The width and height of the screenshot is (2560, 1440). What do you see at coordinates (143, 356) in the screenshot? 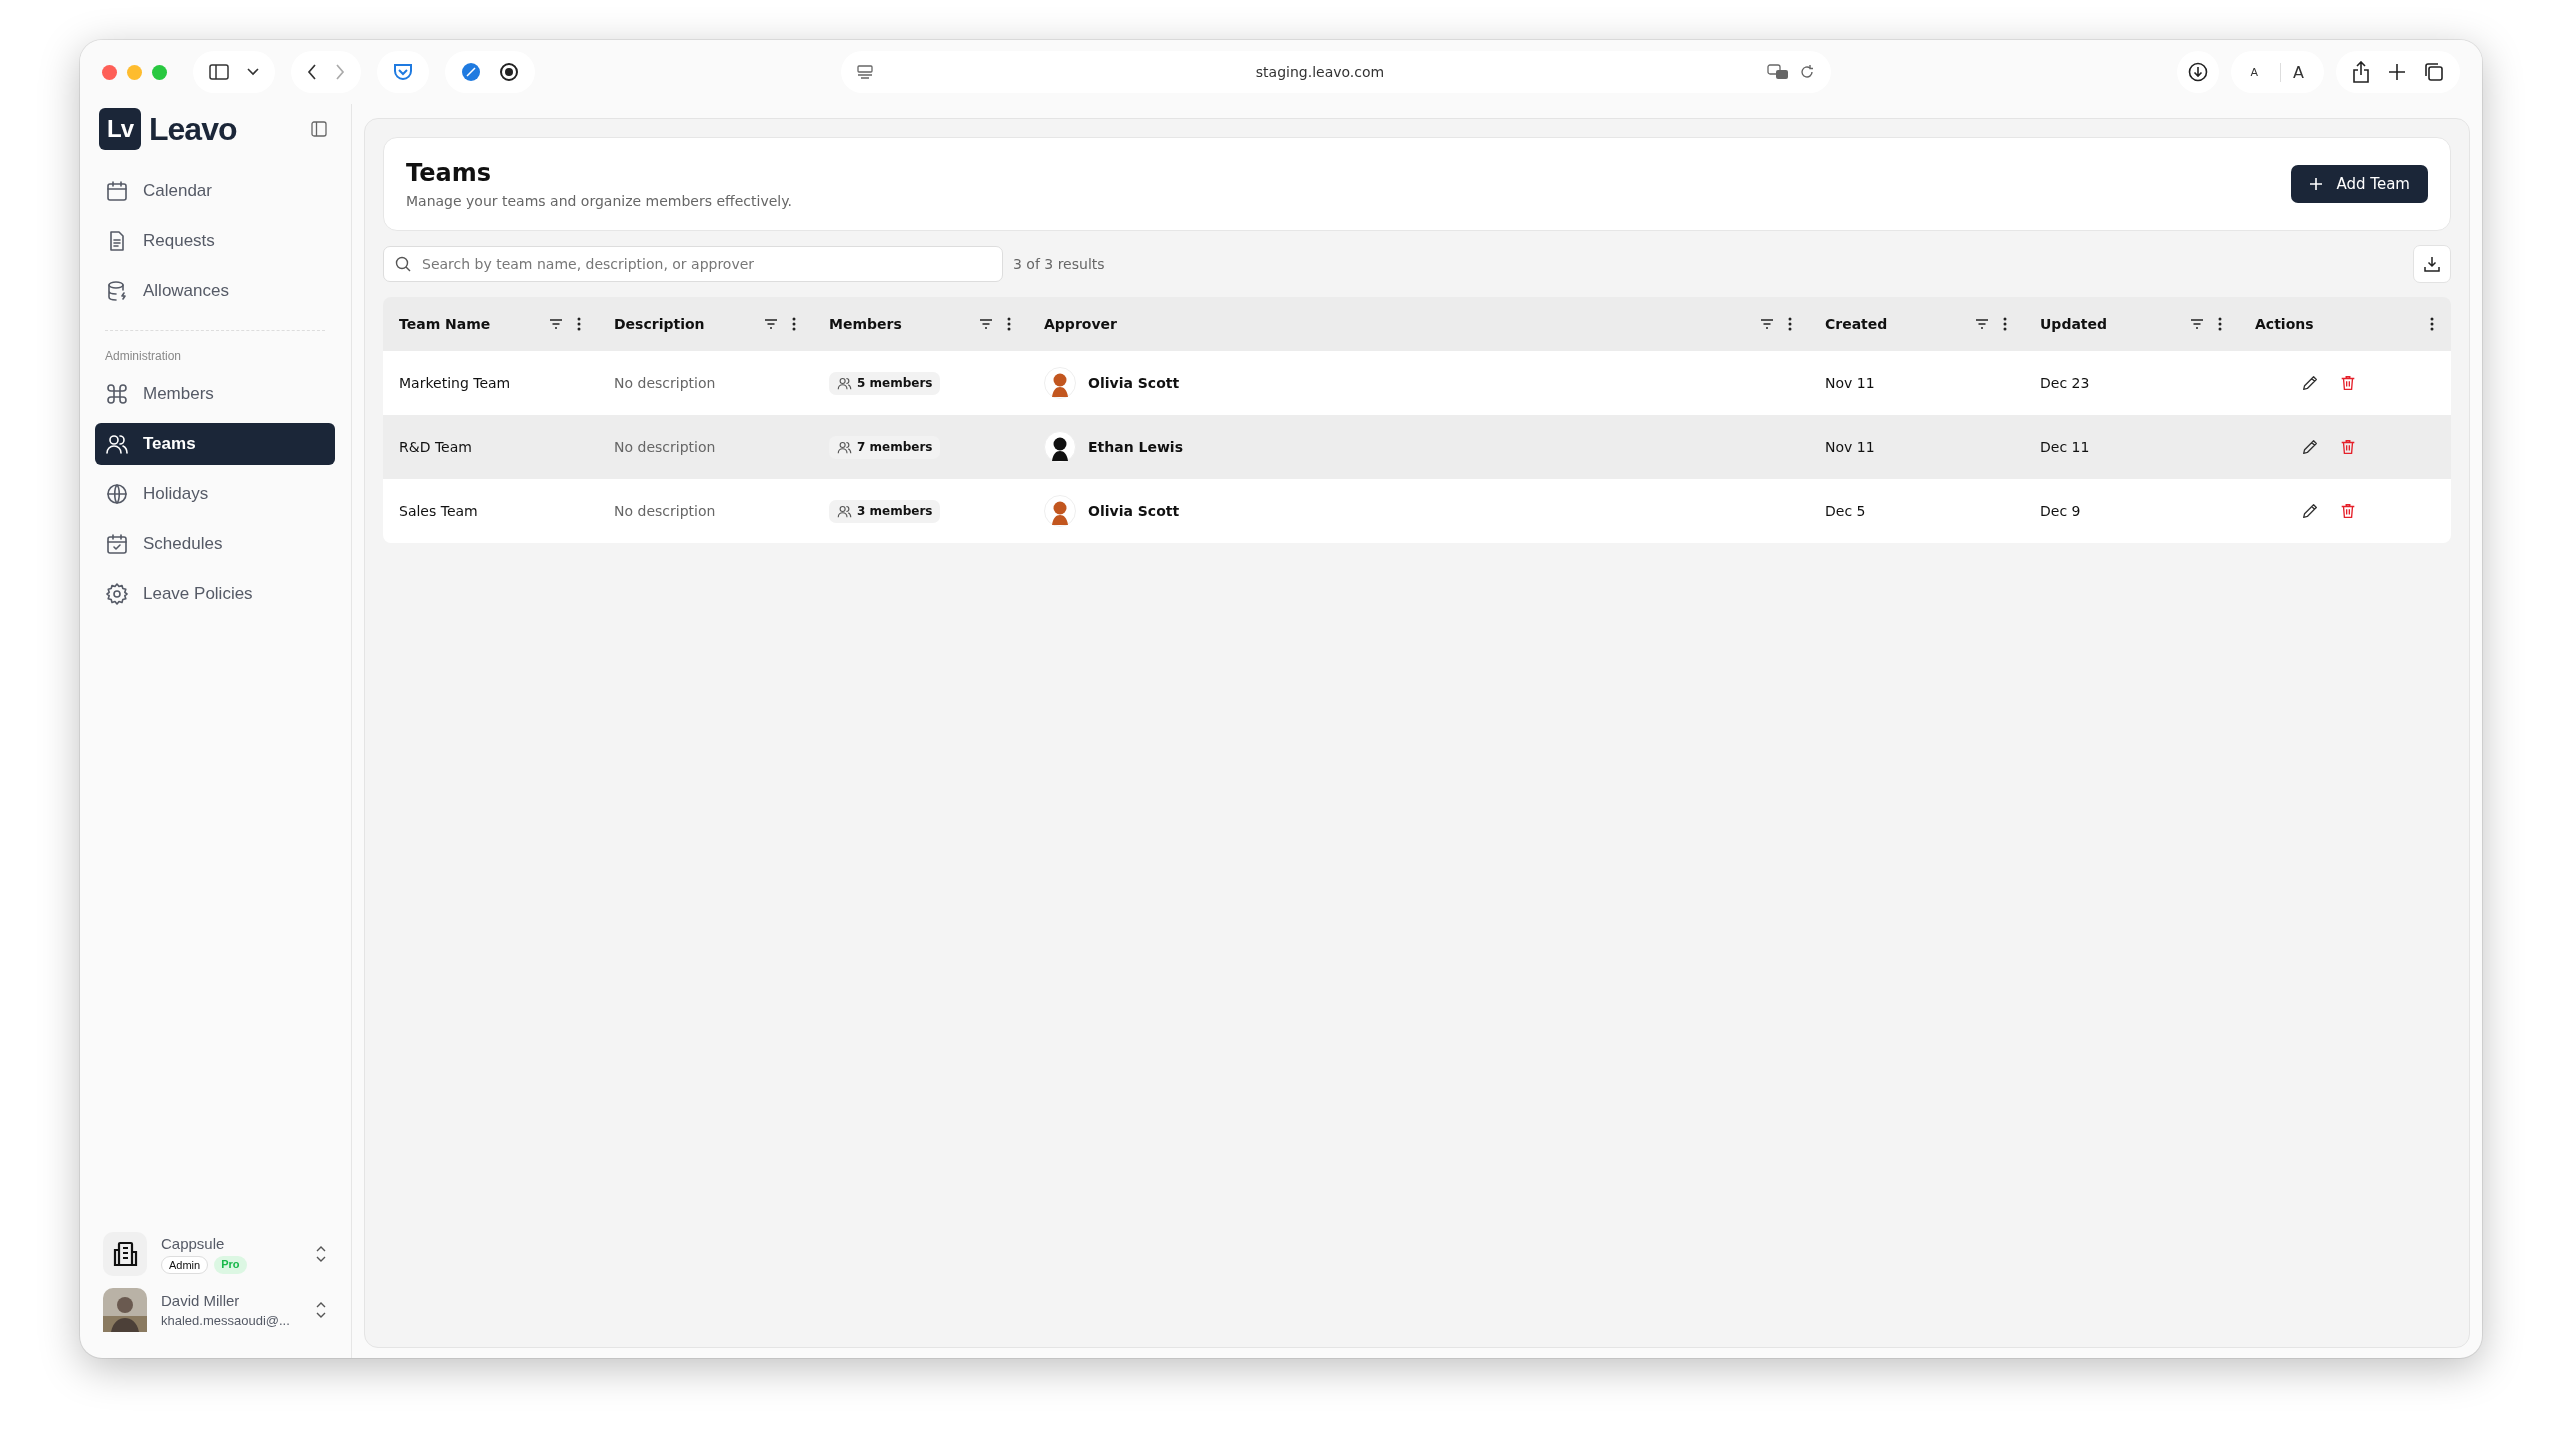
I see `section-label: Administration` at bounding box center [143, 356].